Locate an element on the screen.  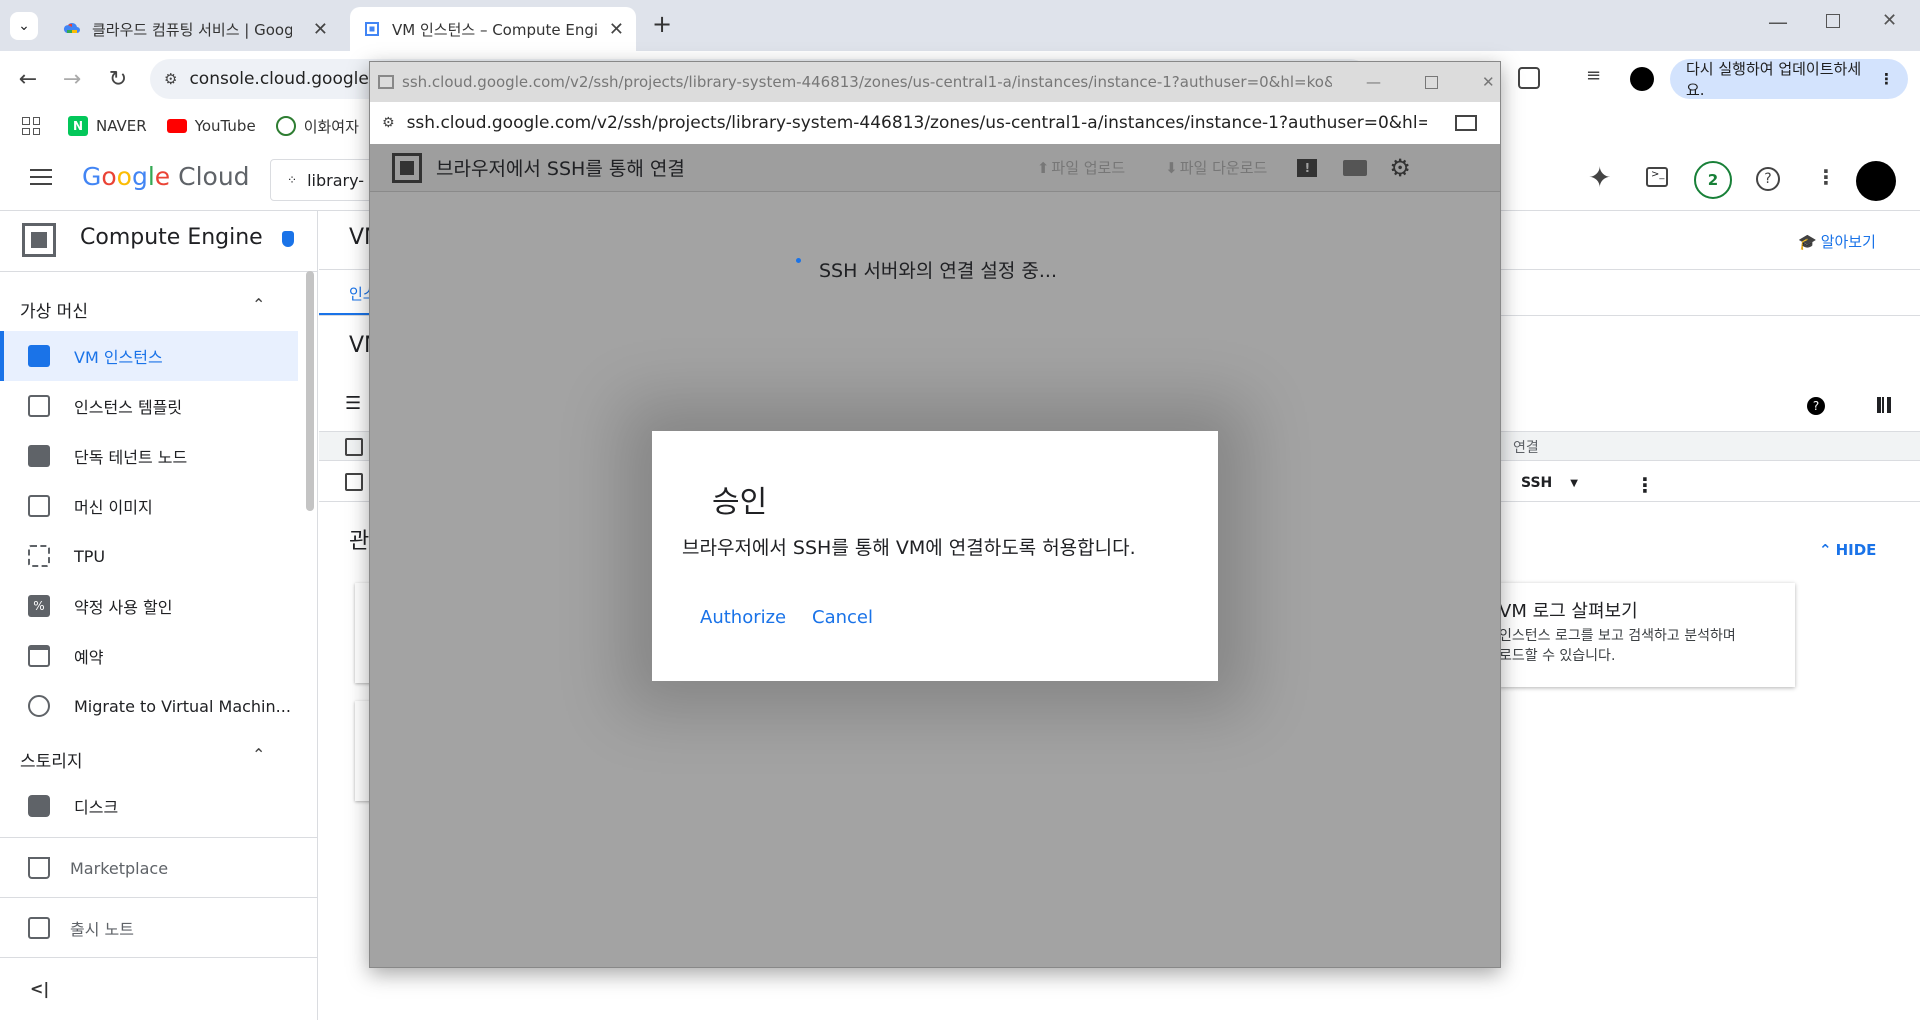
cancel-button: Cancel is located at coordinates (842, 617).